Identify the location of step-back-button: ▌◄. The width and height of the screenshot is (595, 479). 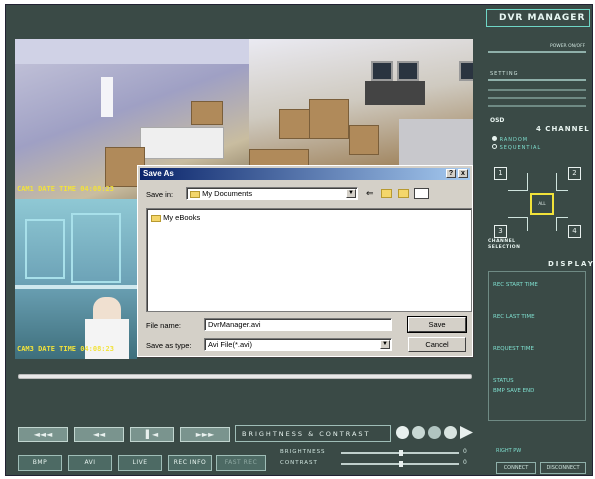
(152, 434).